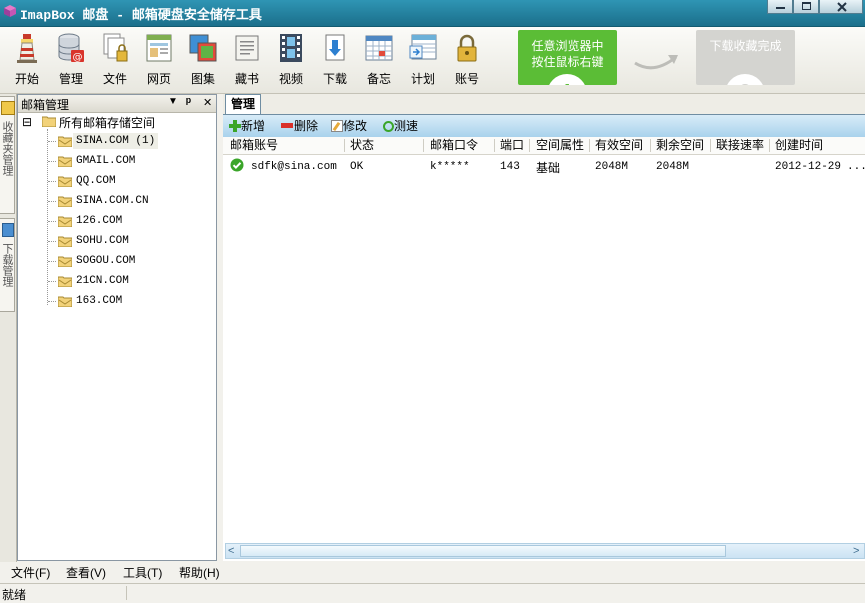  What do you see at coordinates (96, 181) in the screenshot?
I see `tree-item-label: QQ.COM` at bounding box center [96, 181].